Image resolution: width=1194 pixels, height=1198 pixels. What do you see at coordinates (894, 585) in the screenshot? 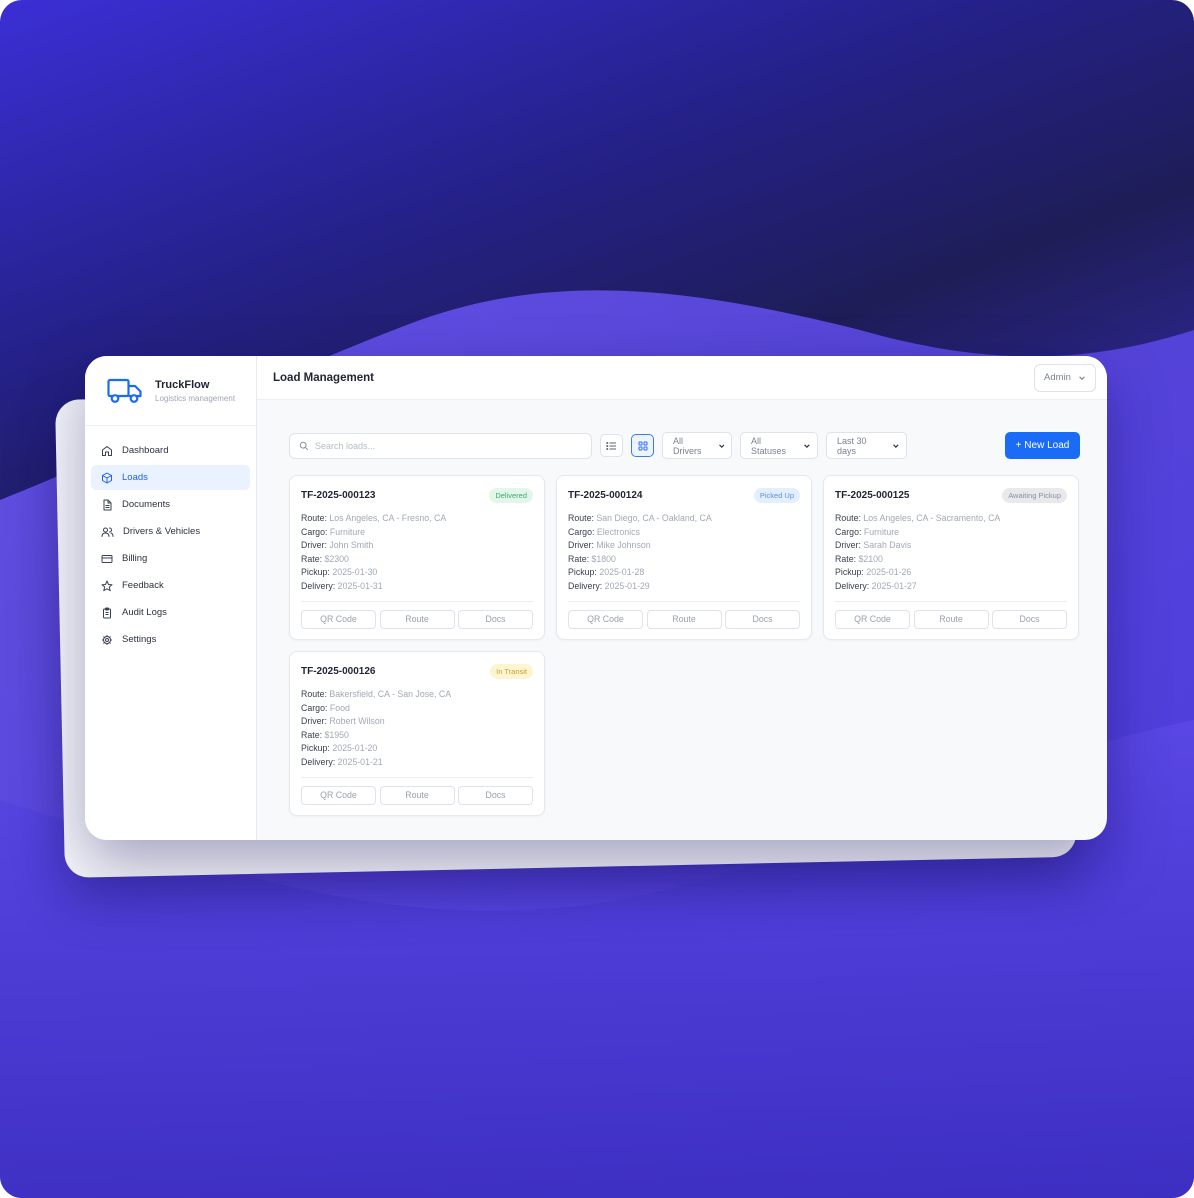
I see `delivery-value: 2025-01-27` at bounding box center [894, 585].